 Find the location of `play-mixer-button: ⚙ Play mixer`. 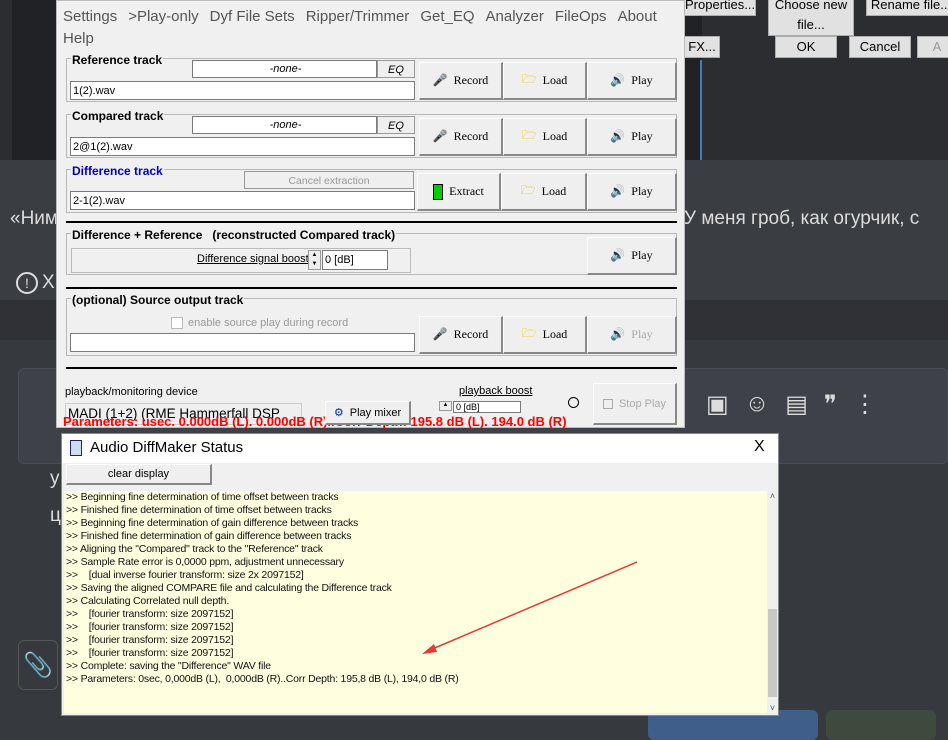

play-mixer-button: ⚙ Play mixer is located at coordinates (368, 413).